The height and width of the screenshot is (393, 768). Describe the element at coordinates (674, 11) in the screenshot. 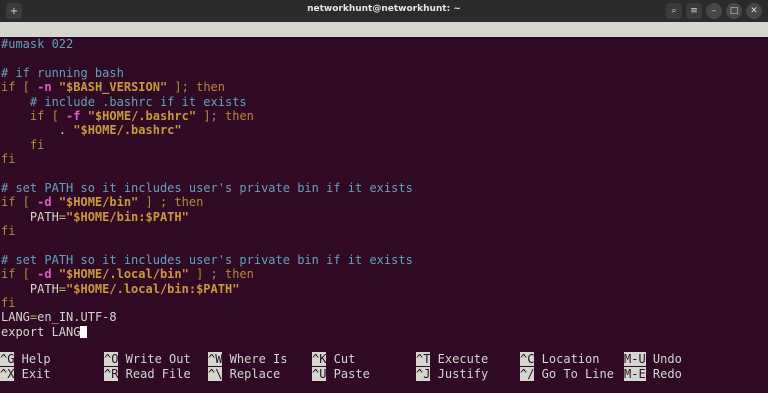

I see `search-icon: ⌕` at that location.